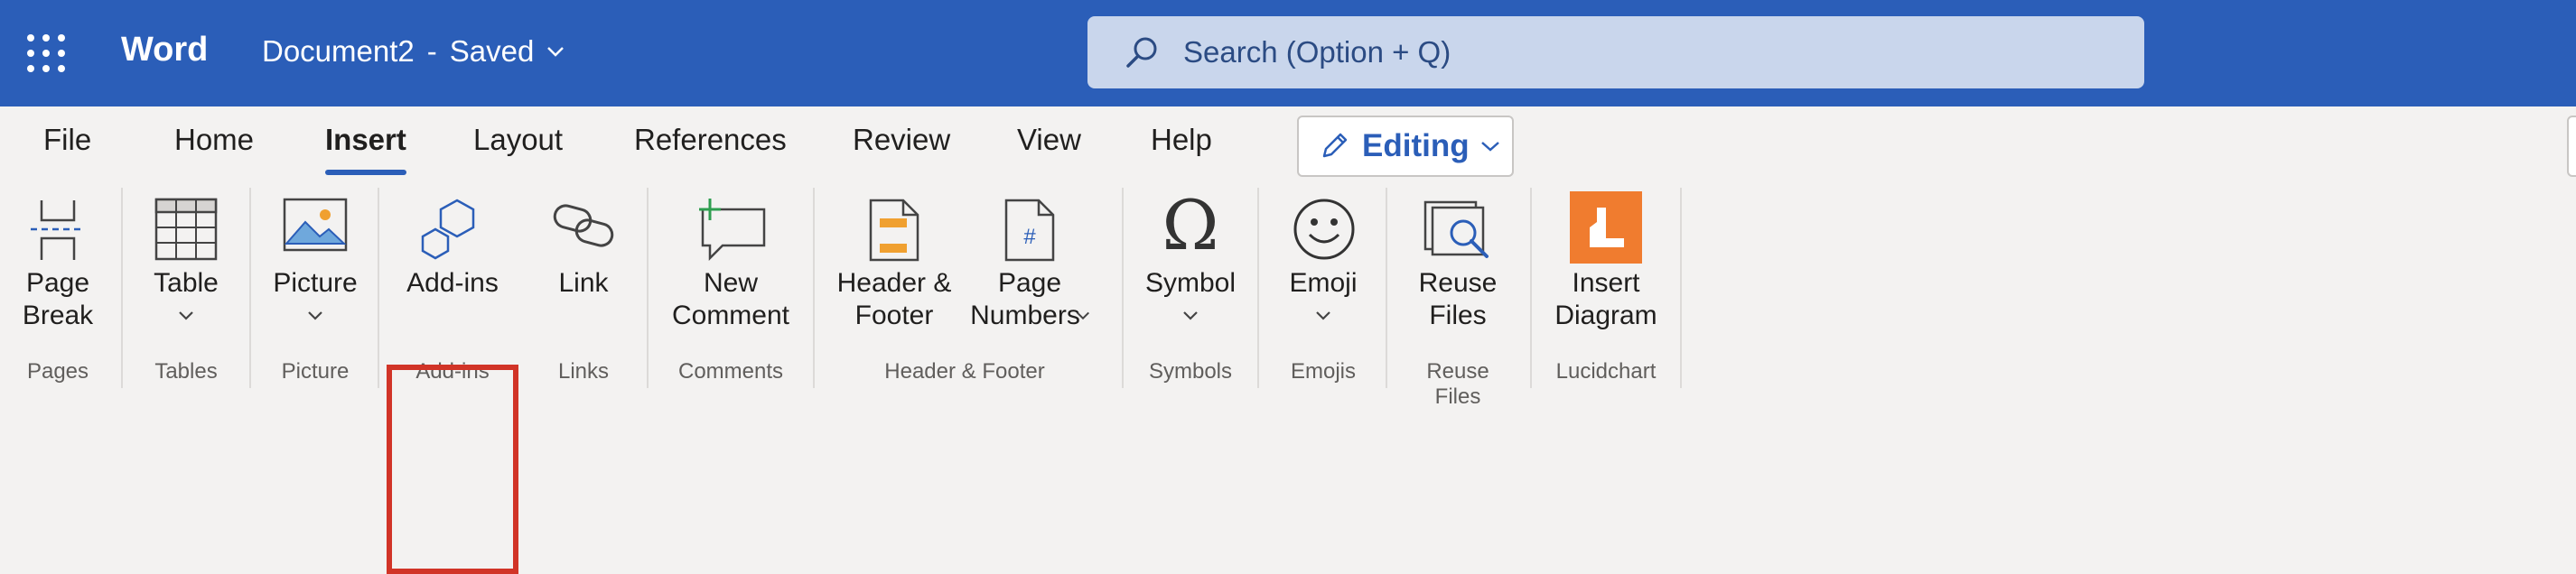 The image size is (2576, 574). What do you see at coordinates (1458, 283) in the screenshot?
I see `reuse-files-label-line1: Reuse` at bounding box center [1458, 283].